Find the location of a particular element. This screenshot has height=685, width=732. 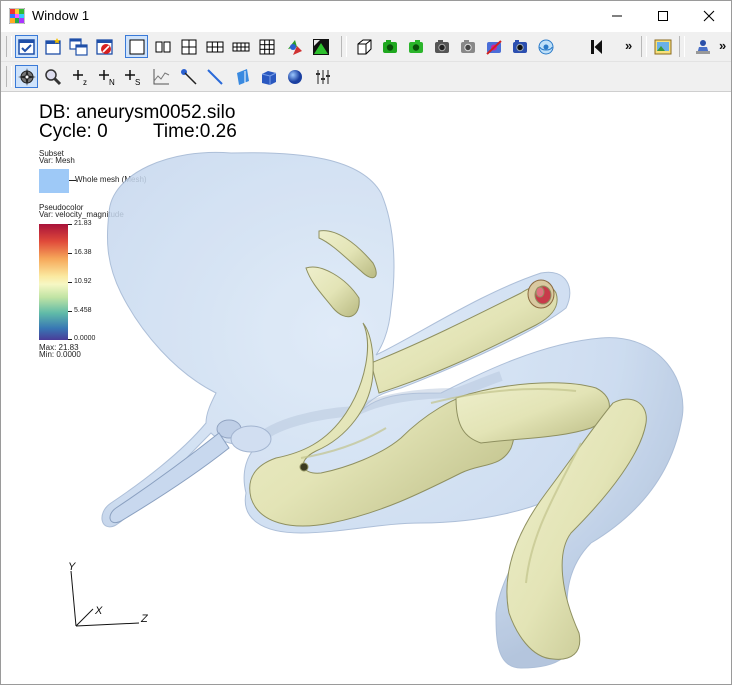

new-window-icon is located at coordinates (52, 46).